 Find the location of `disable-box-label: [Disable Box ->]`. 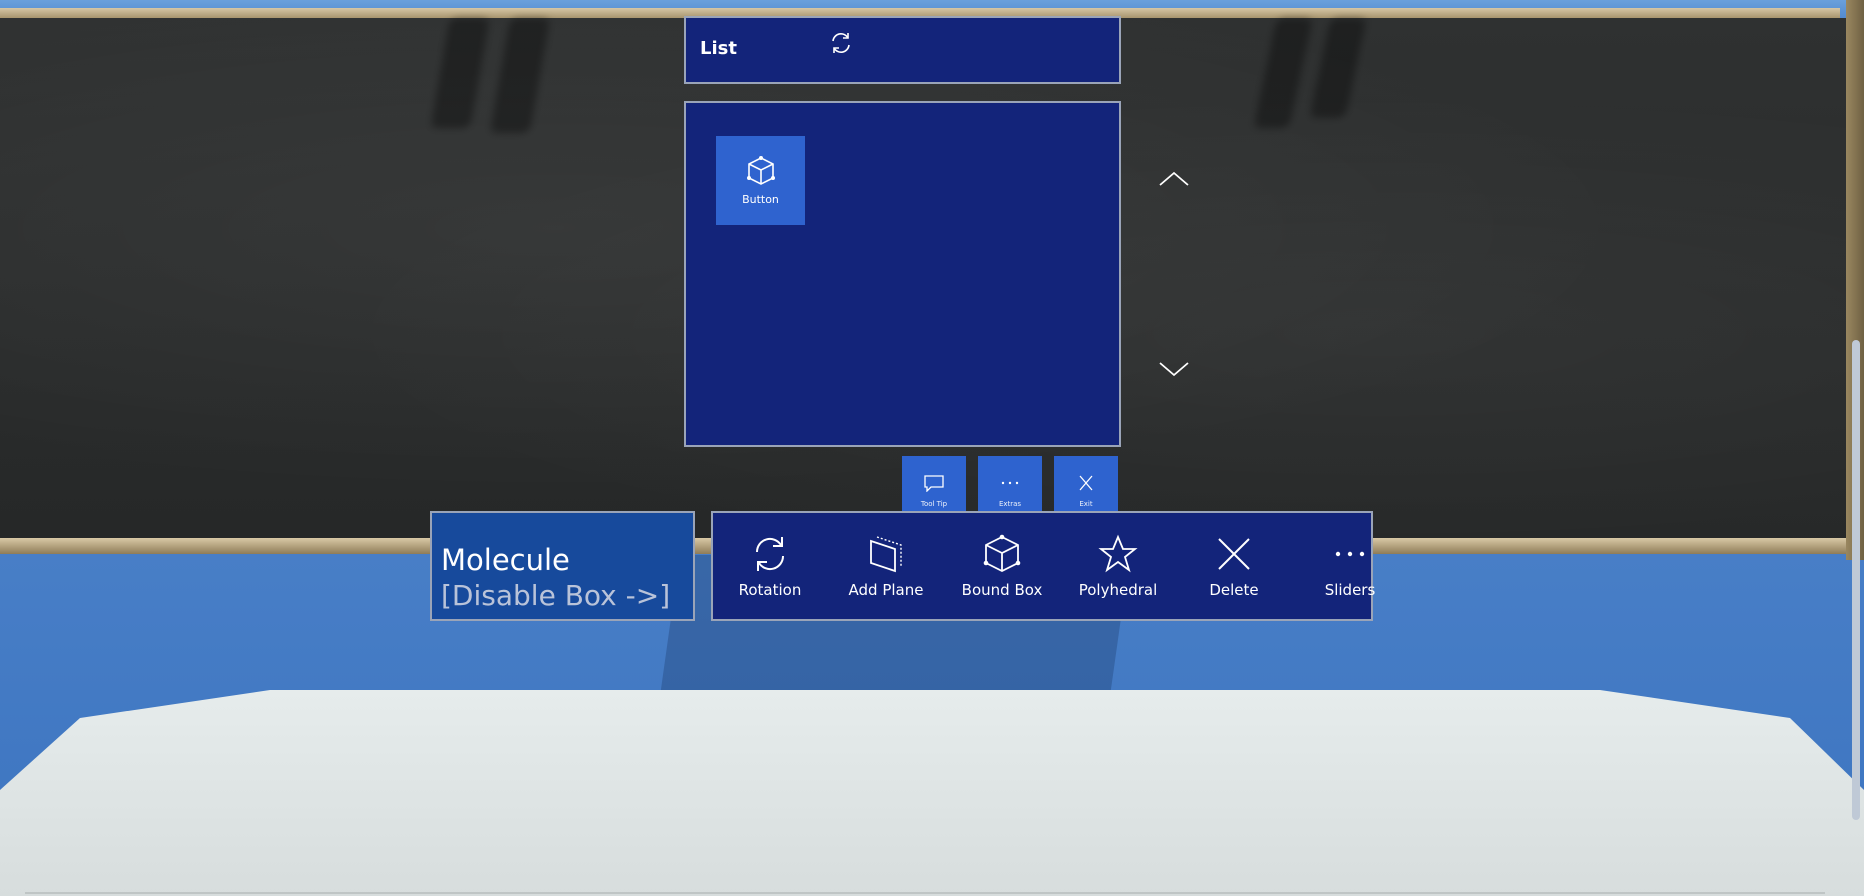

disable-box-label: [Disable Box ->] is located at coordinates (555, 595).